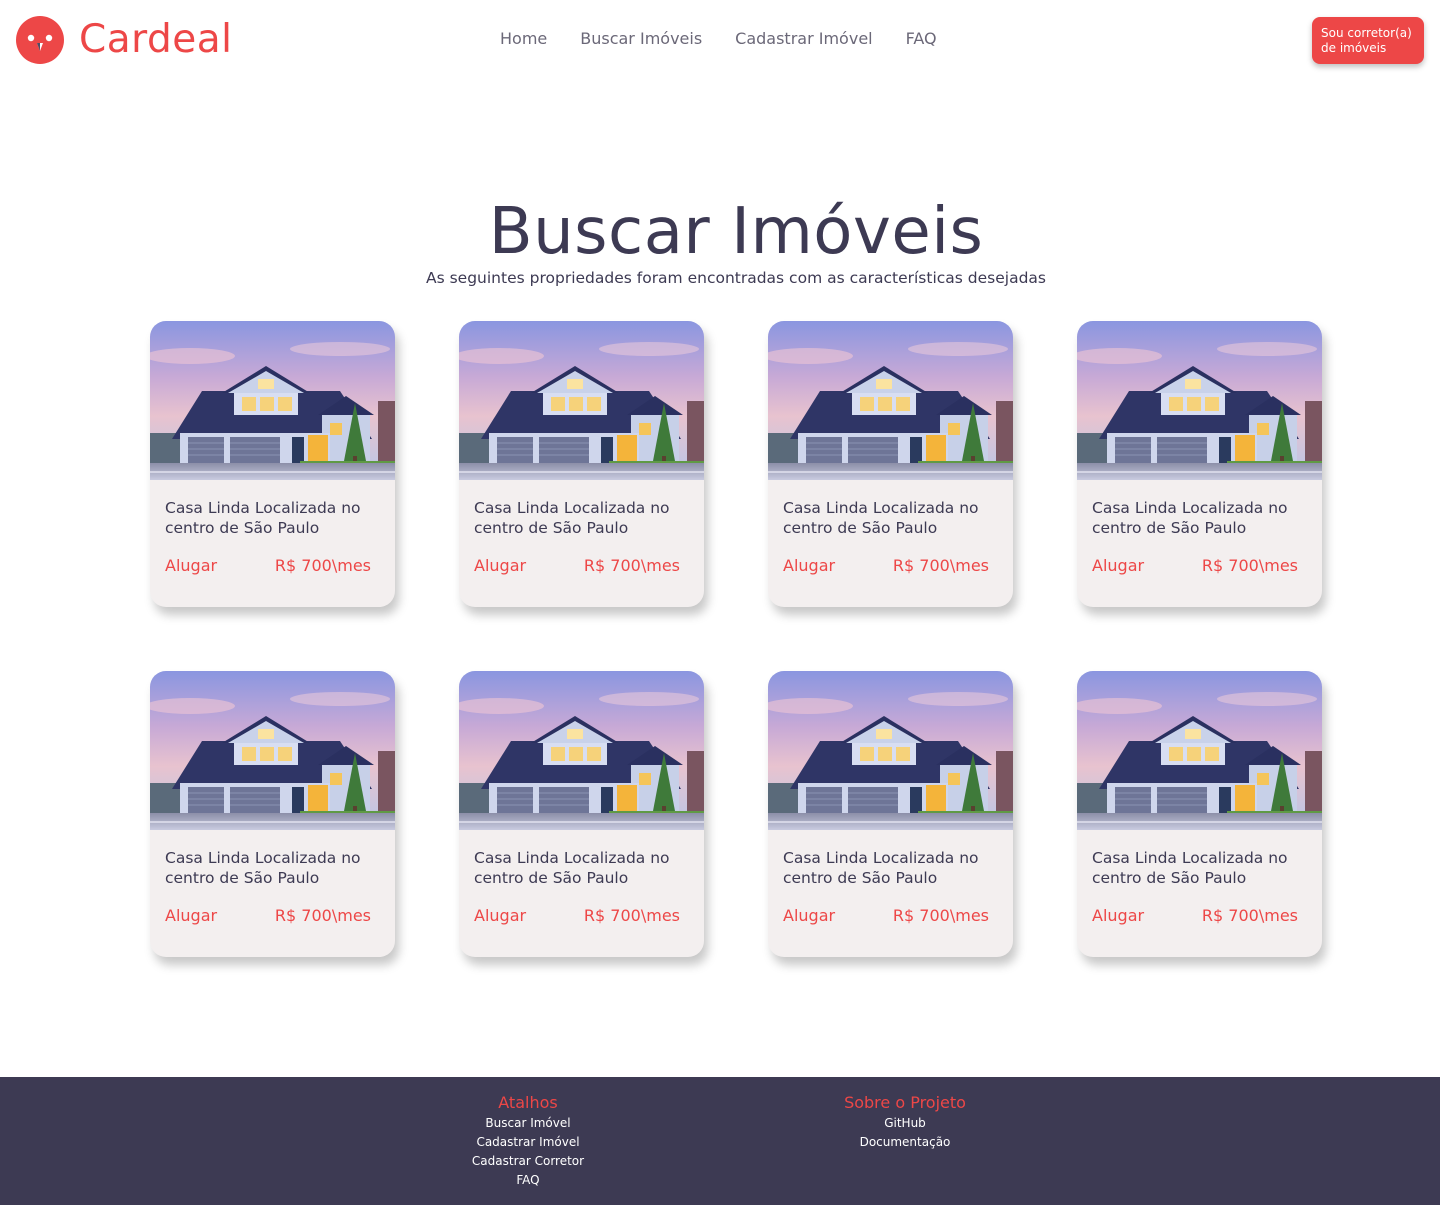  I want to click on footer-link-faq: FAQ, so click(528, 1180).